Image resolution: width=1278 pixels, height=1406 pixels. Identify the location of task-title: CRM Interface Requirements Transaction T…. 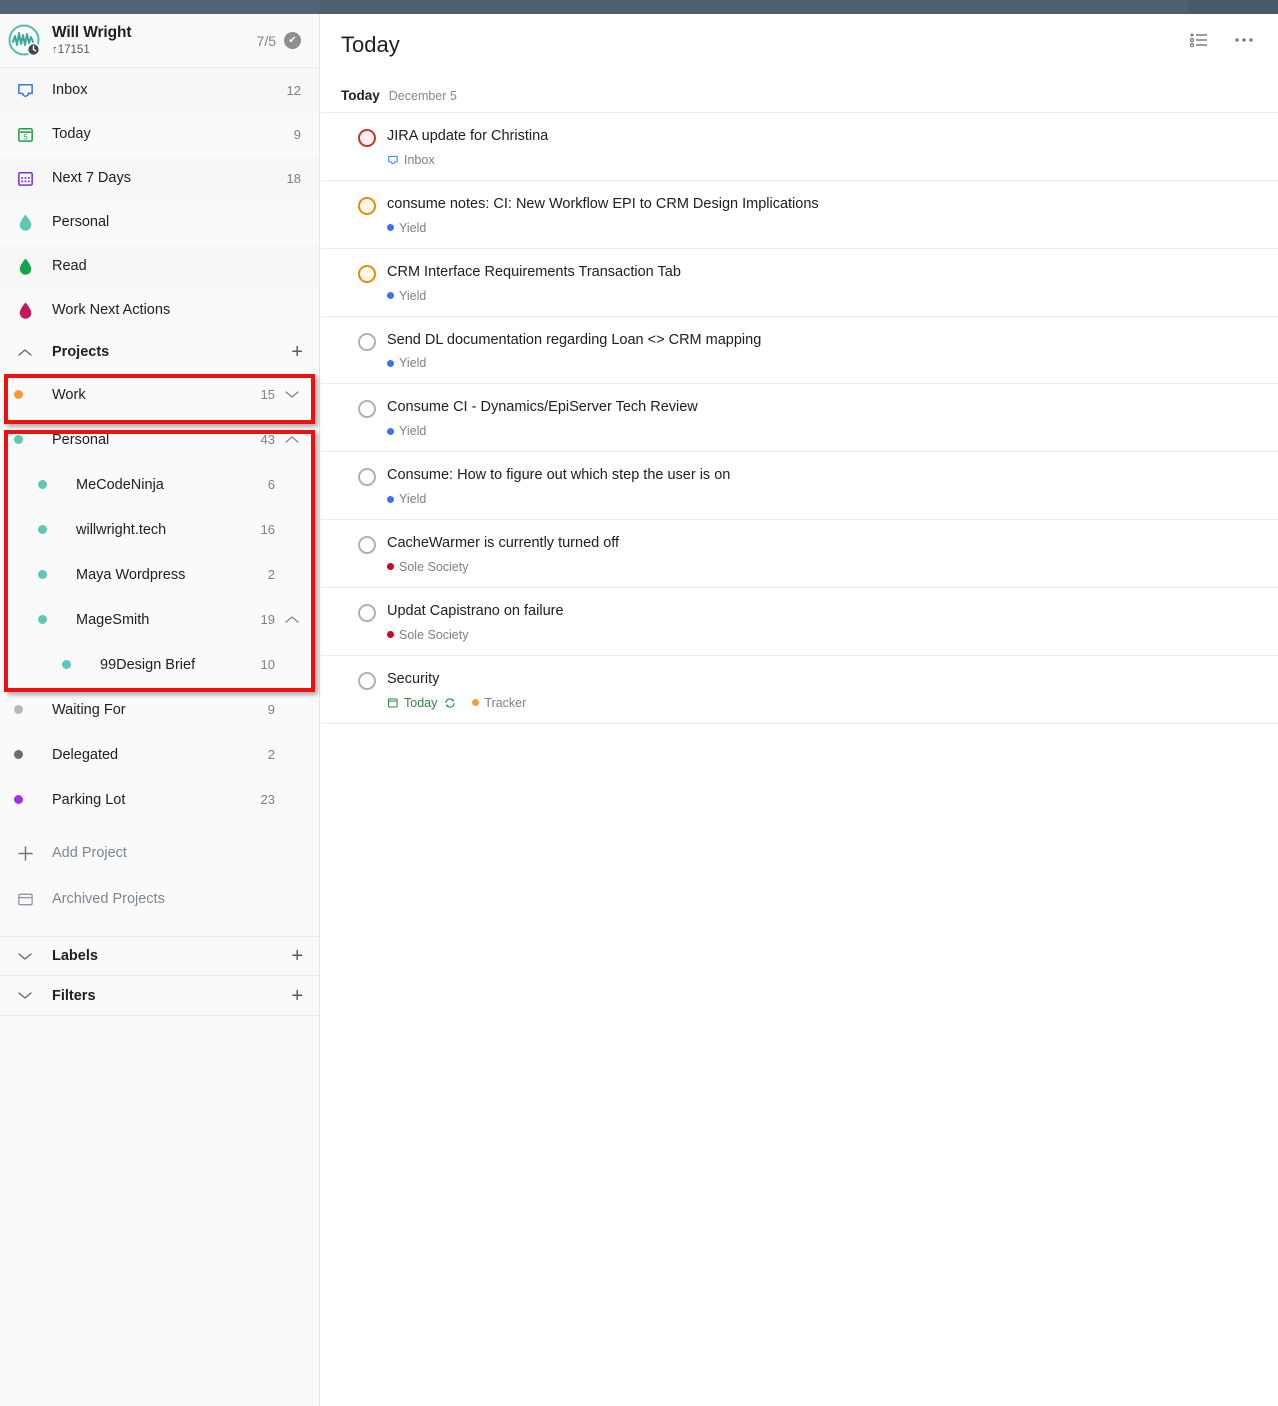
(534, 271).